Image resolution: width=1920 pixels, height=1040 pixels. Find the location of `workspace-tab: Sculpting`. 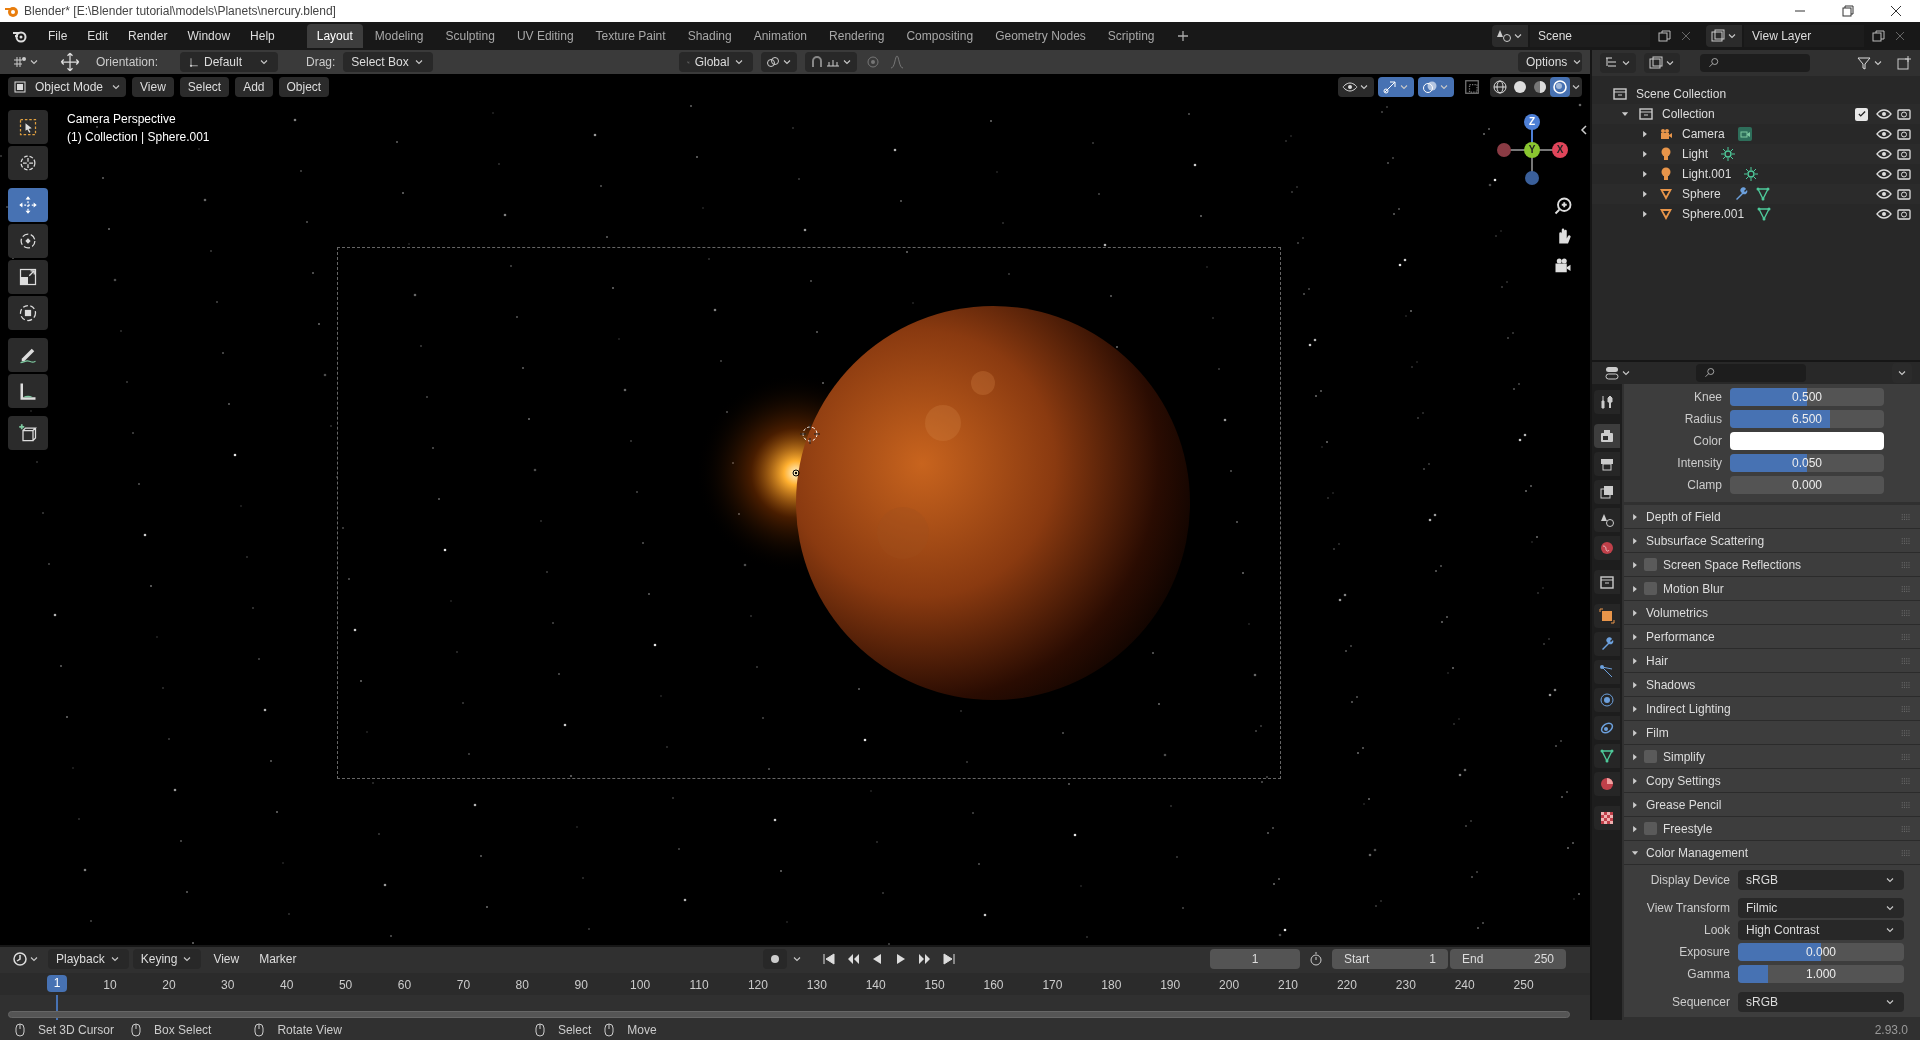

workspace-tab: Sculpting is located at coordinates (470, 36).